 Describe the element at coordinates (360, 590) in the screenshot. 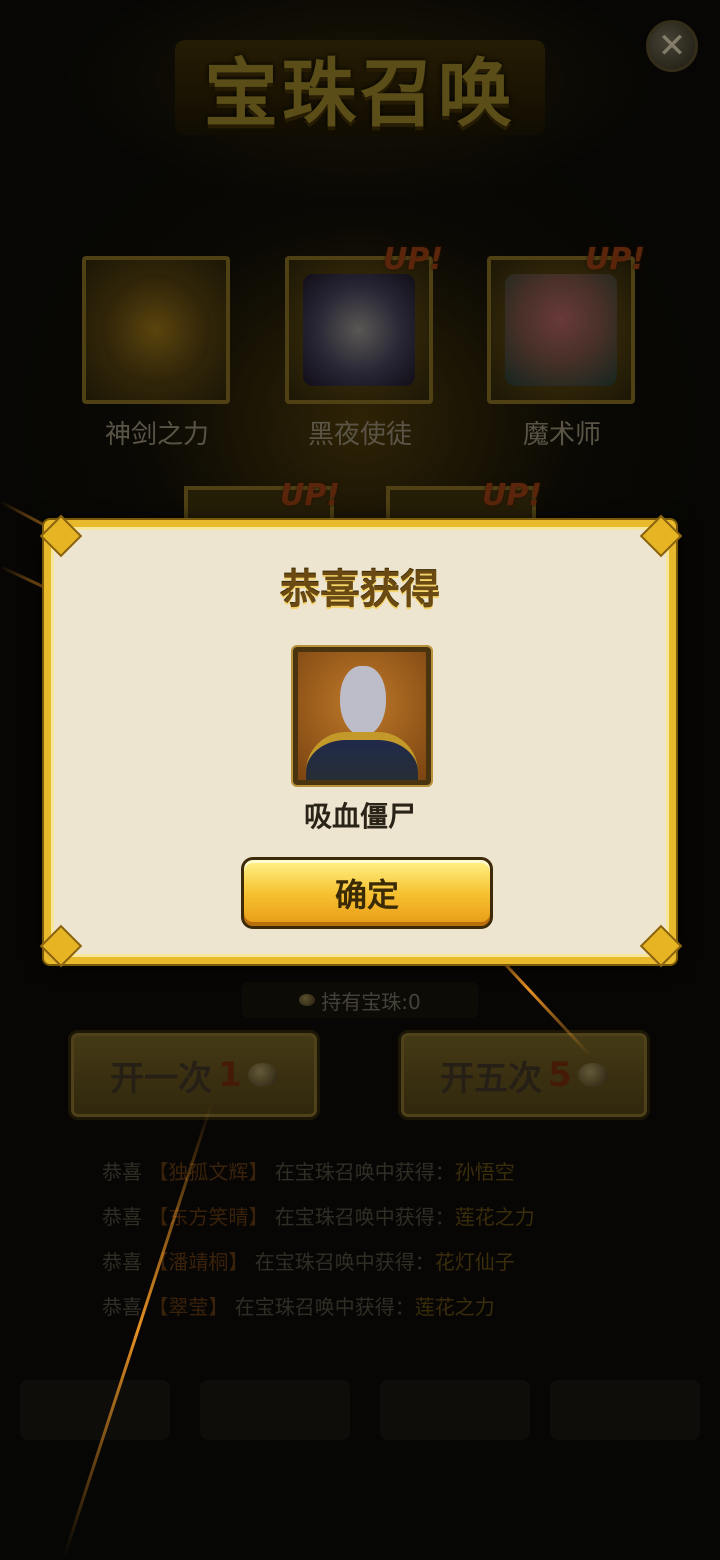

I see `dialog-title: 恭喜获得` at that location.